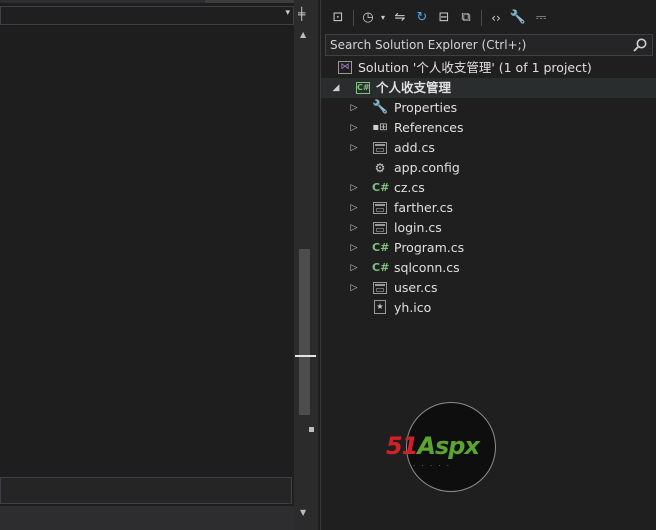 The image size is (656, 530). What do you see at coordinates (429, 127) in the screenshot?
I see `tree-item-label: References` at bounding box center [429, 127].